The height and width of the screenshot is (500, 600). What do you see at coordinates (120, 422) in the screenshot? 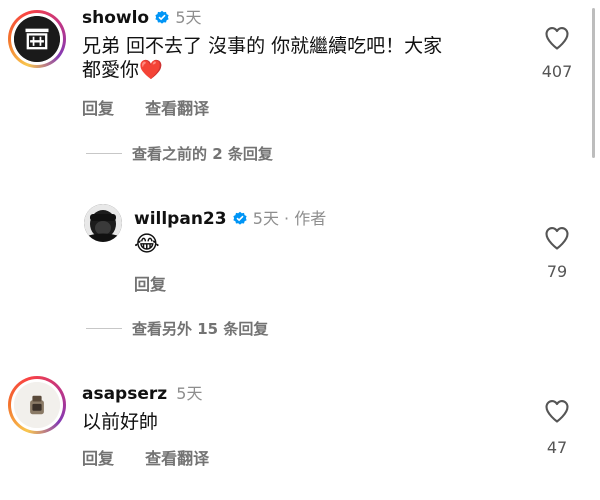
I see `comment-text: 以前好帥` at bounding box center [120, 422].